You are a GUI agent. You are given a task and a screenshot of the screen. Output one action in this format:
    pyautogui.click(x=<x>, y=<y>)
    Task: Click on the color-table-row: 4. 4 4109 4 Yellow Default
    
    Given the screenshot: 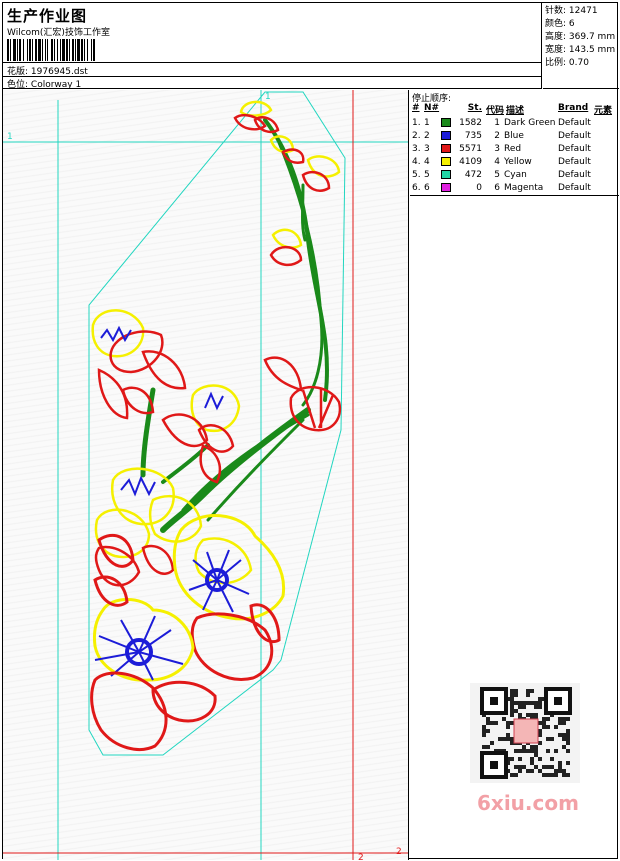 What is the action you would take?
    pyautogui.click(x=514, y=162)
    